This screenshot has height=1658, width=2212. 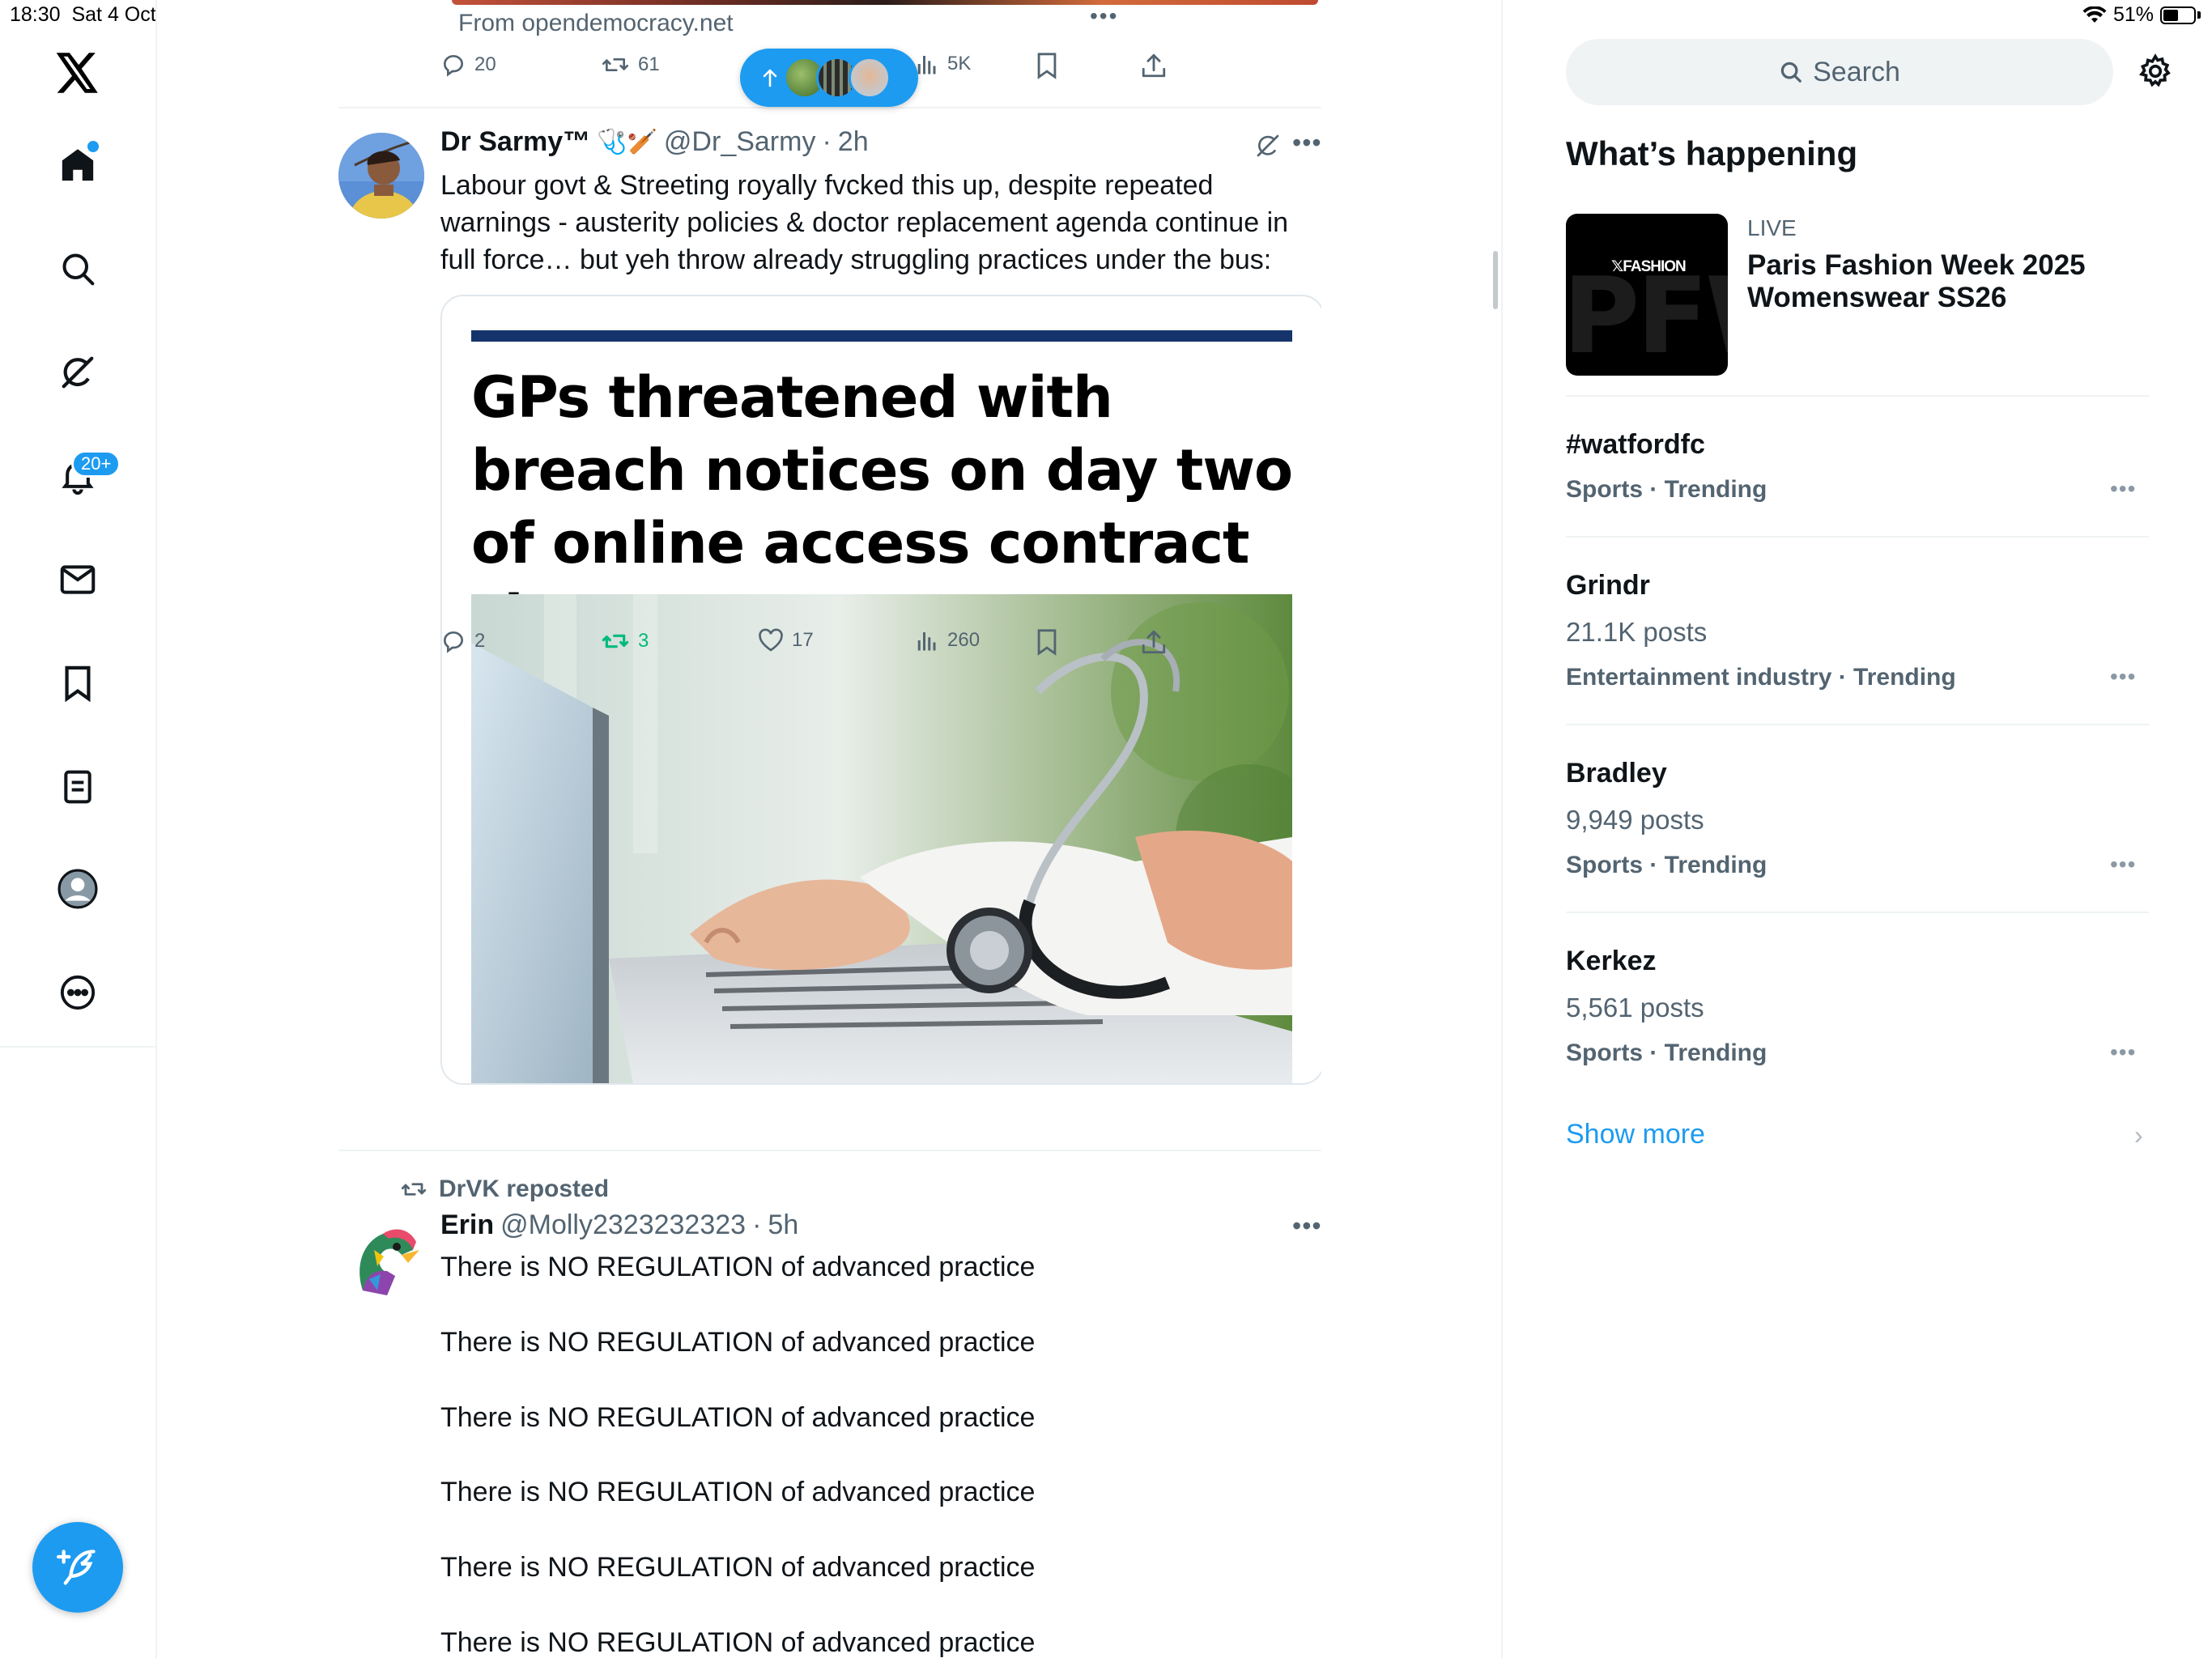 What do you see at coordinates (1761, 677) in the screenshot?
I see `trend-meta: Entertainment industry · Trending` at bounding box center [1761, 677].